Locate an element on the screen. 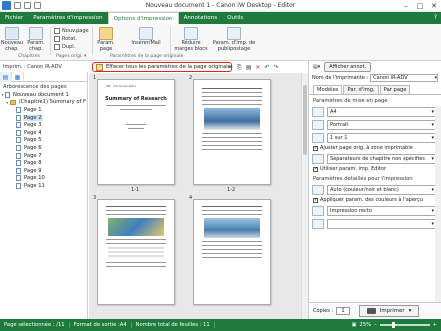 This screenshot has width=441, height=331. reduce-margins-button: Réduire marges blocs is located at coordinates (191, 39).